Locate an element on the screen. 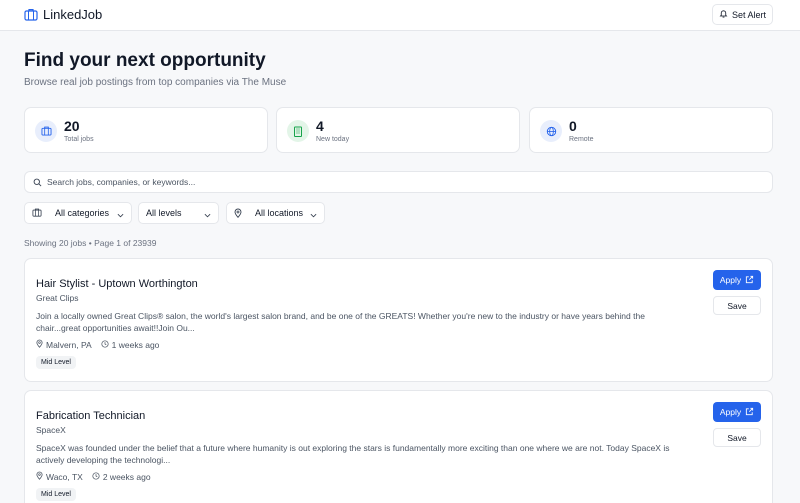 Image resolution: width=800 pixels, height=503 pixels. job-posted: 2 weeks ago is located at coordinates (121, 477).